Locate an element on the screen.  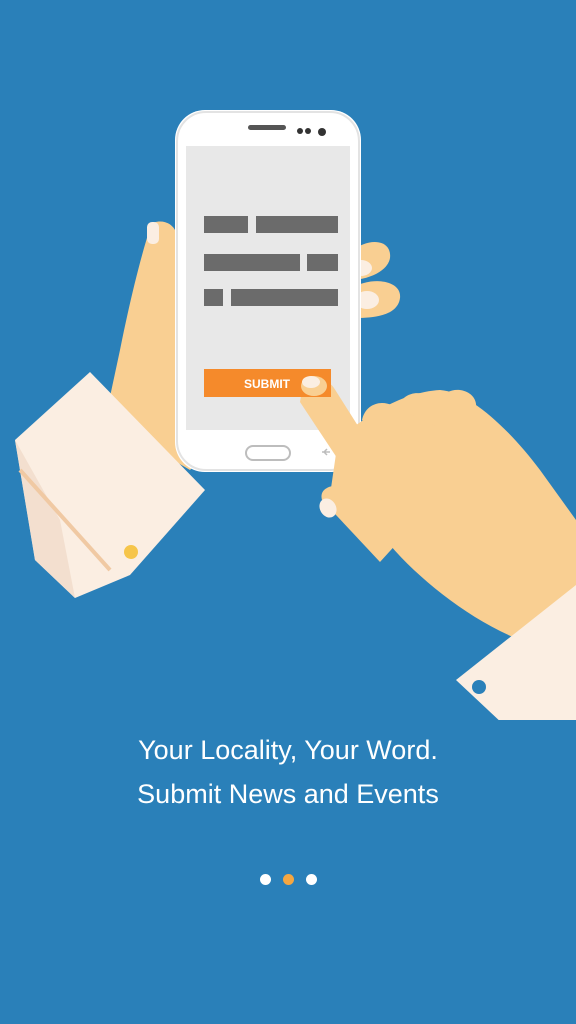
page-indicator is located at coordinates (288, 879).